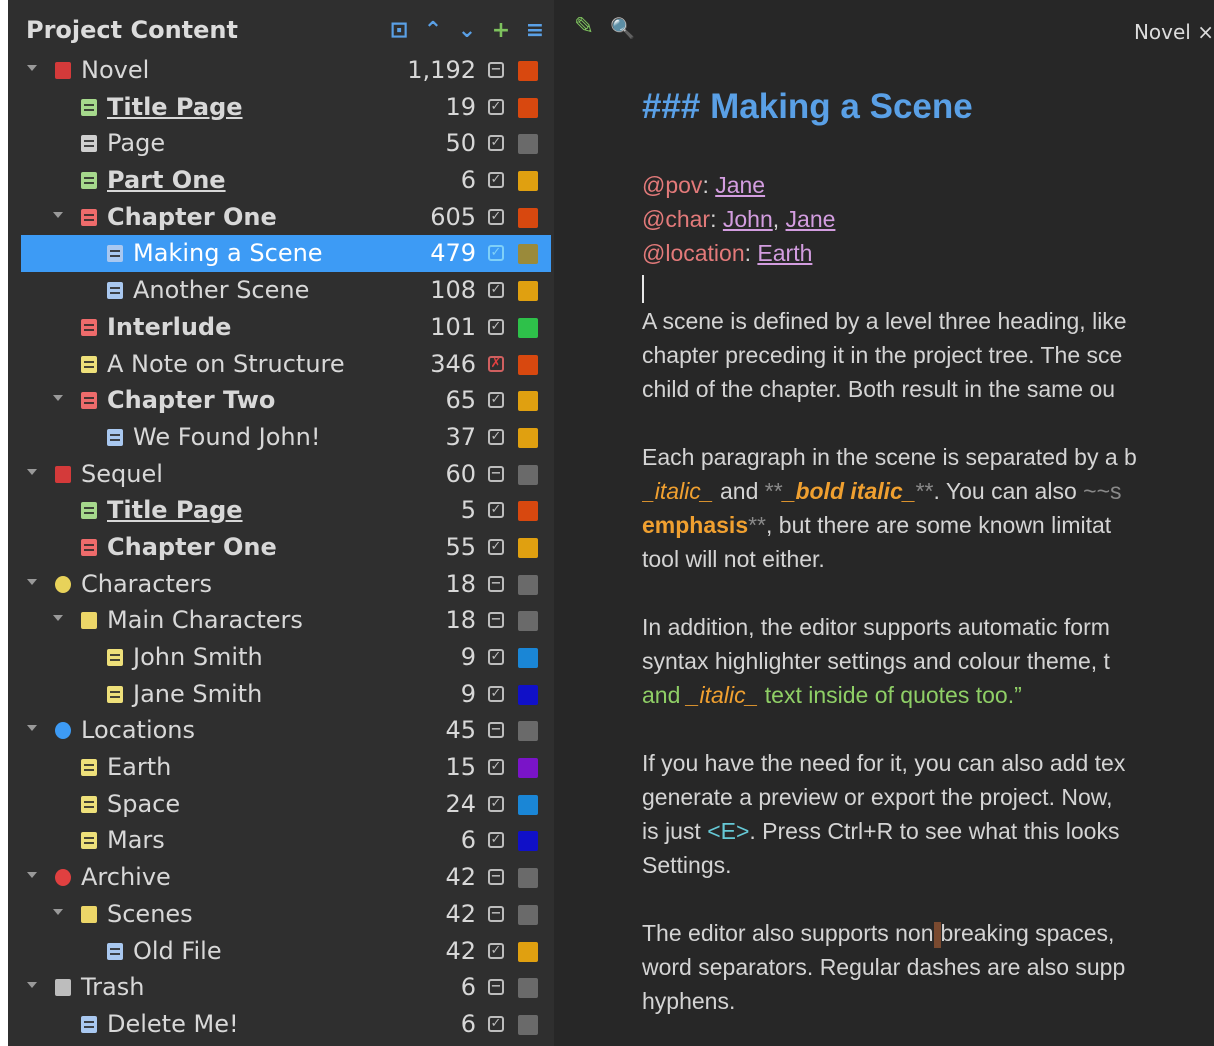 The image size is (1214, 1046). What do you see at coordinates (286, 1024) in the screenshot?
I see `tree-row: Delete Me! 6` at bounding box center [286, 1024].